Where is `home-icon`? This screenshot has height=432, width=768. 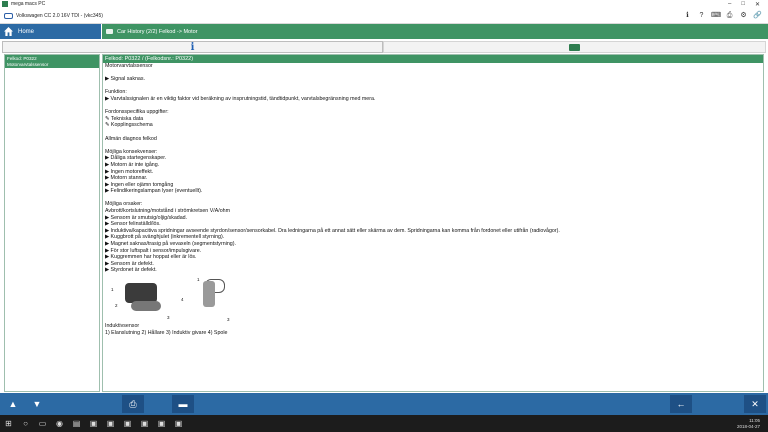
home-icon is located at coordinates (8, 31).